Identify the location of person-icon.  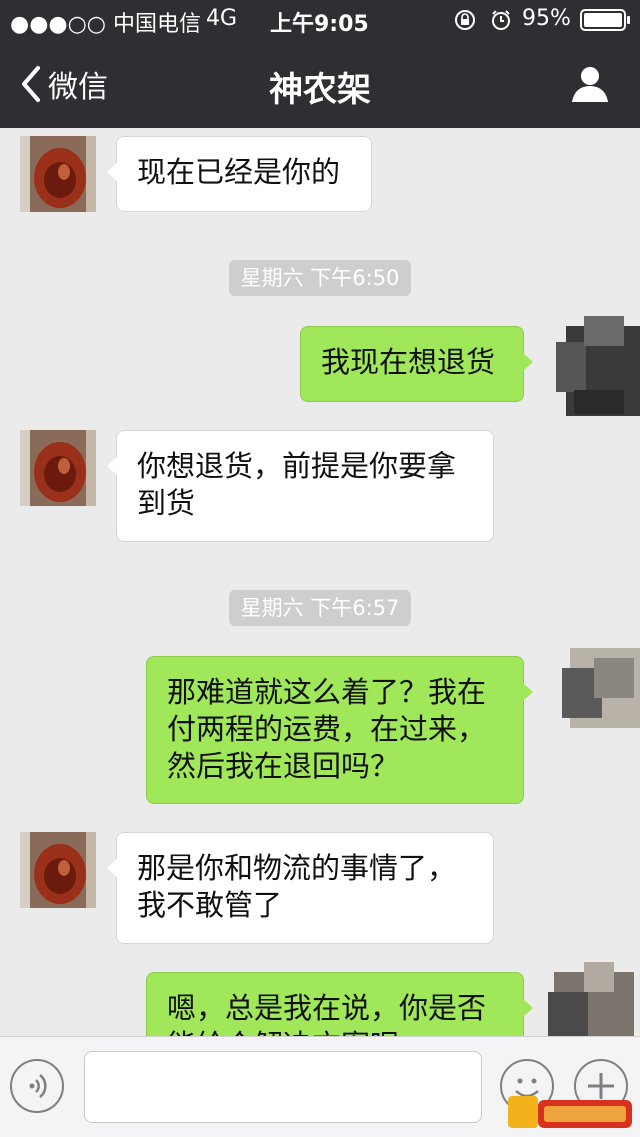
(590, 84).